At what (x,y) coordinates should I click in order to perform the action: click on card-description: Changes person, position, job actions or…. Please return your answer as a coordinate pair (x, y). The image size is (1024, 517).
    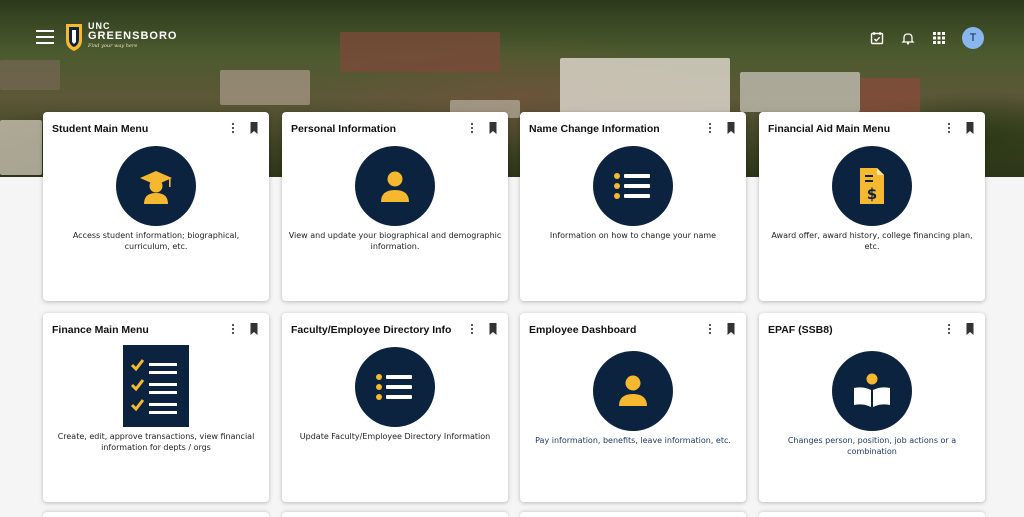
    Looking at the image, I should click on (872, 446).